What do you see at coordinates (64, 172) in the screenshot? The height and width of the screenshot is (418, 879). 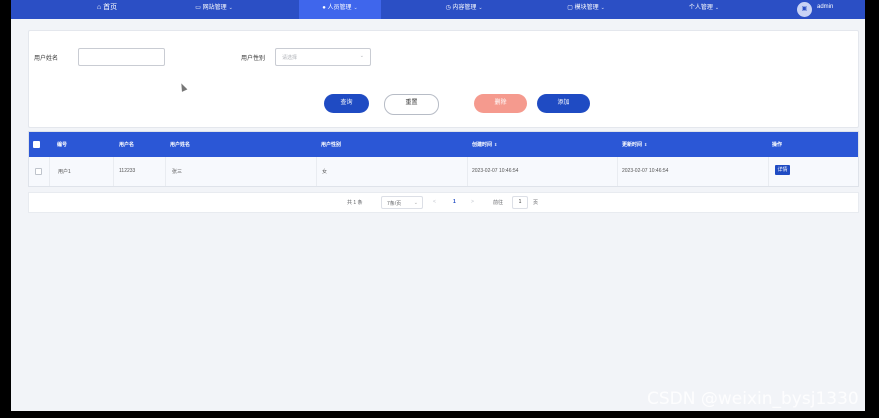 I see `cell-id: 用户1` at bounding box center [64, 172].